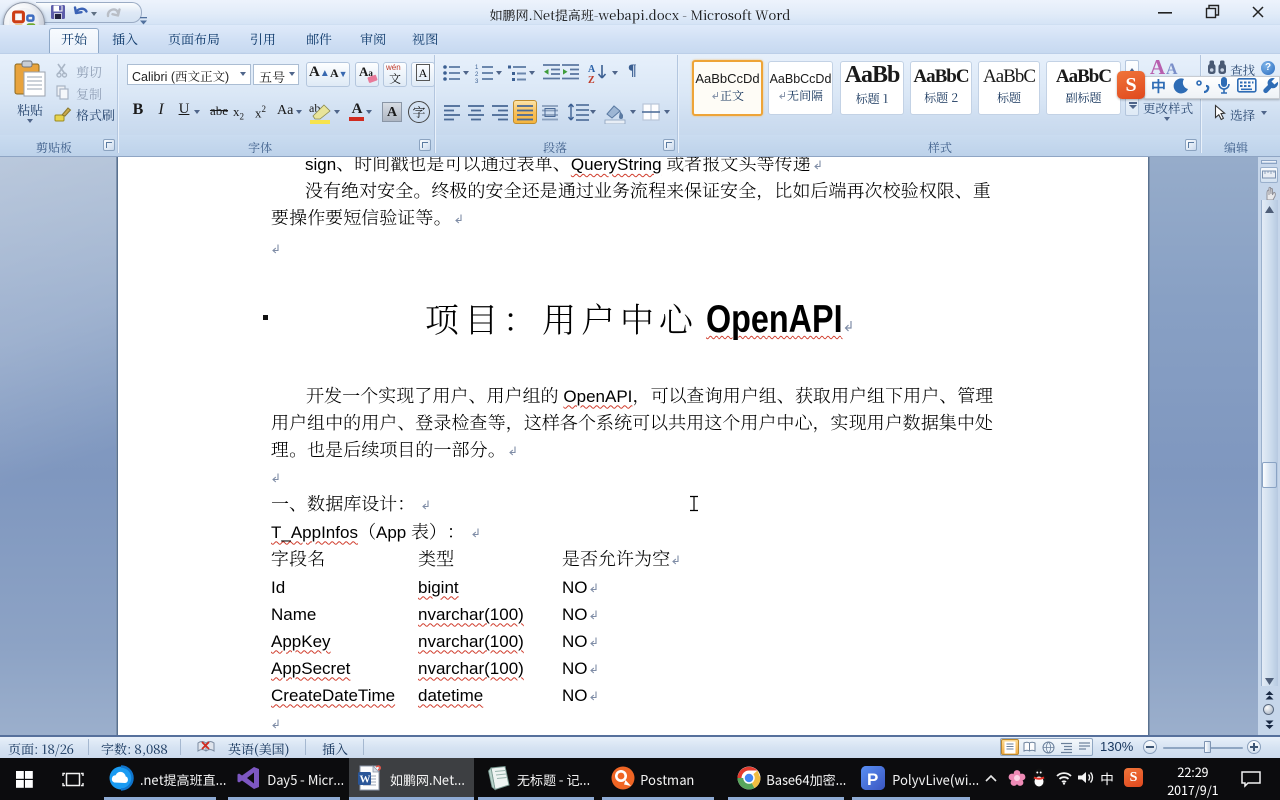 The height and width of the screenshot is (800, 1280). What do you see at coordinates (477, 75) in the screenshot?
I see `svg-text: 2` at bounding box center [477, 75].